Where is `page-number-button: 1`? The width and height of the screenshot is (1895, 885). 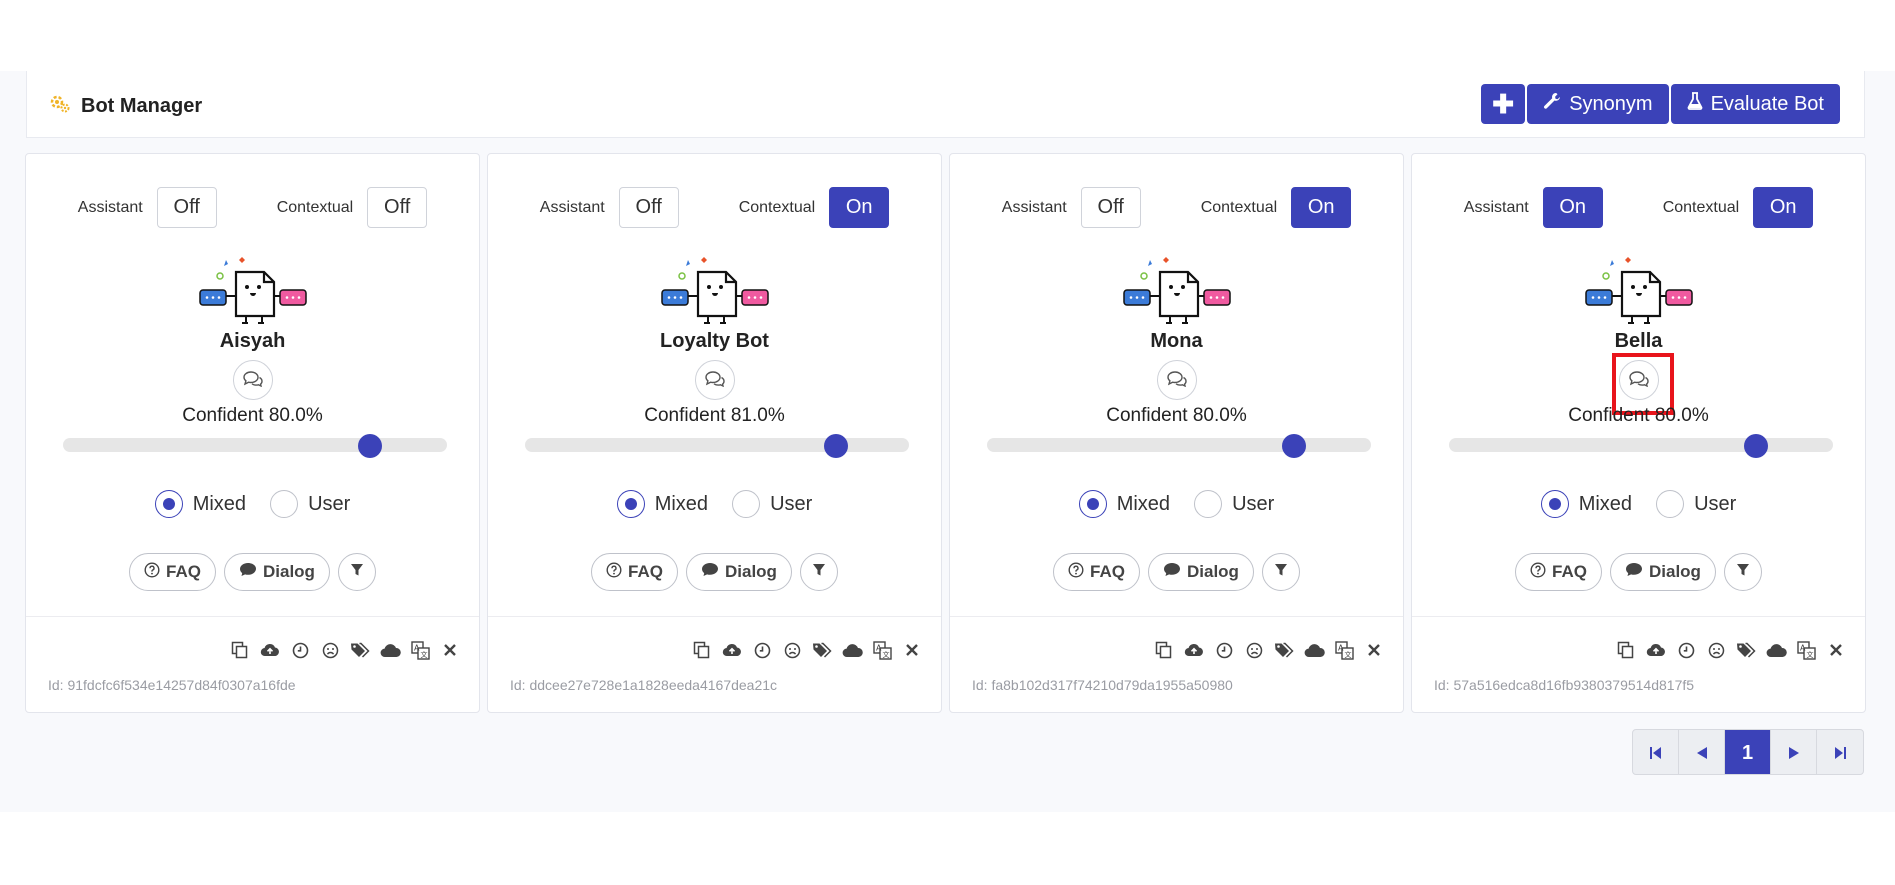
page-number-button: 1 is located at coordinates (1748, 752).